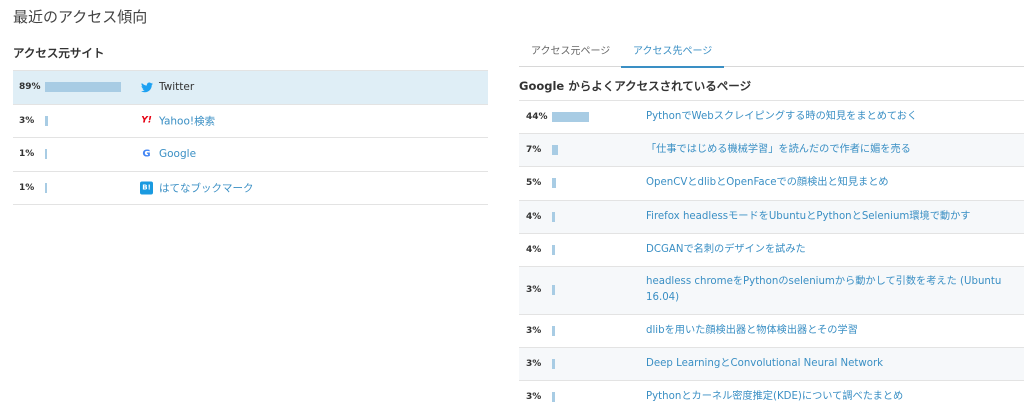 The image size is (1024, 409). I want to click on page-percent: 5%, so click(534, 183).